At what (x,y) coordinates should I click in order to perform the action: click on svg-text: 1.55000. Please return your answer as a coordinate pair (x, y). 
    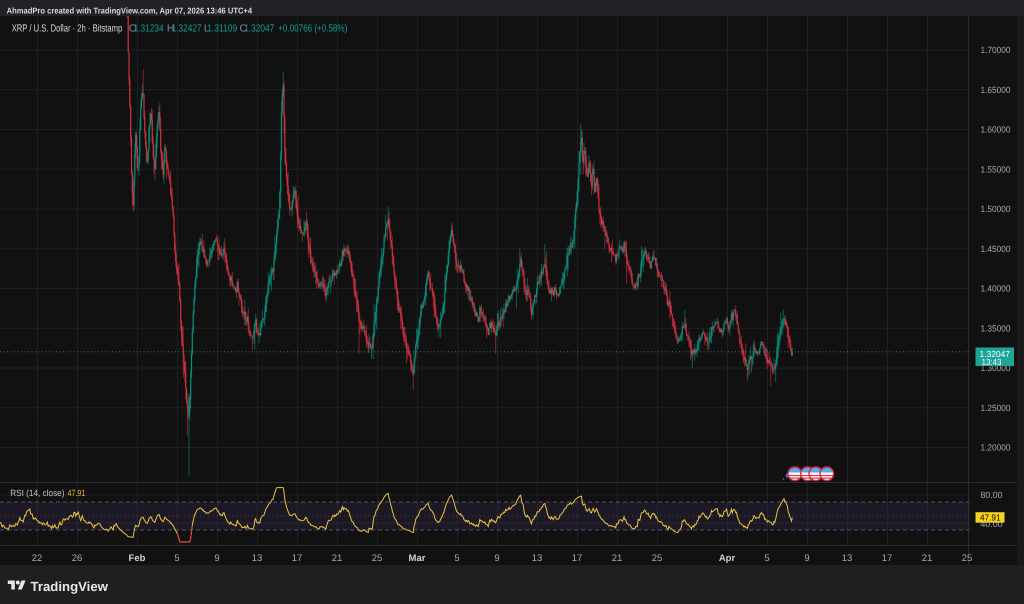
    Looking at the image, I should click on (996, 169).